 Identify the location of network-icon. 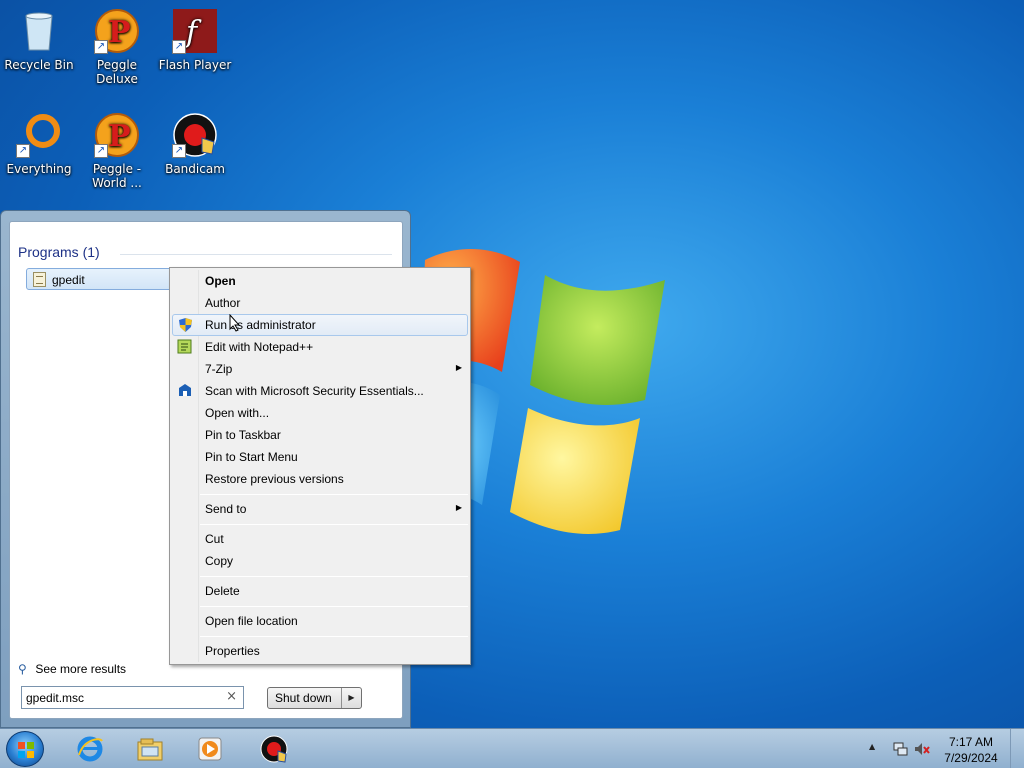
(900, 749).